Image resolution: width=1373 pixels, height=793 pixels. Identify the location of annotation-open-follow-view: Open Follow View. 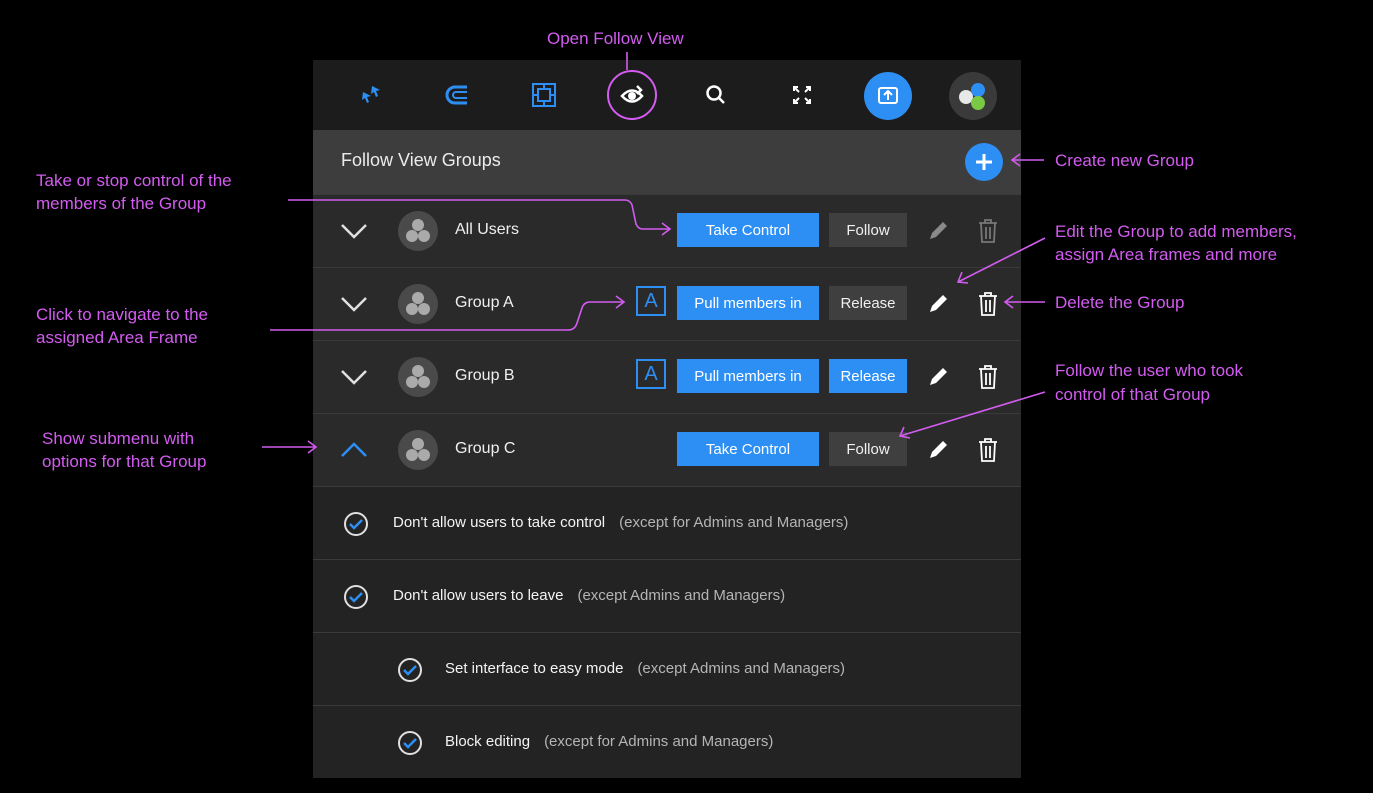
(615, 38).